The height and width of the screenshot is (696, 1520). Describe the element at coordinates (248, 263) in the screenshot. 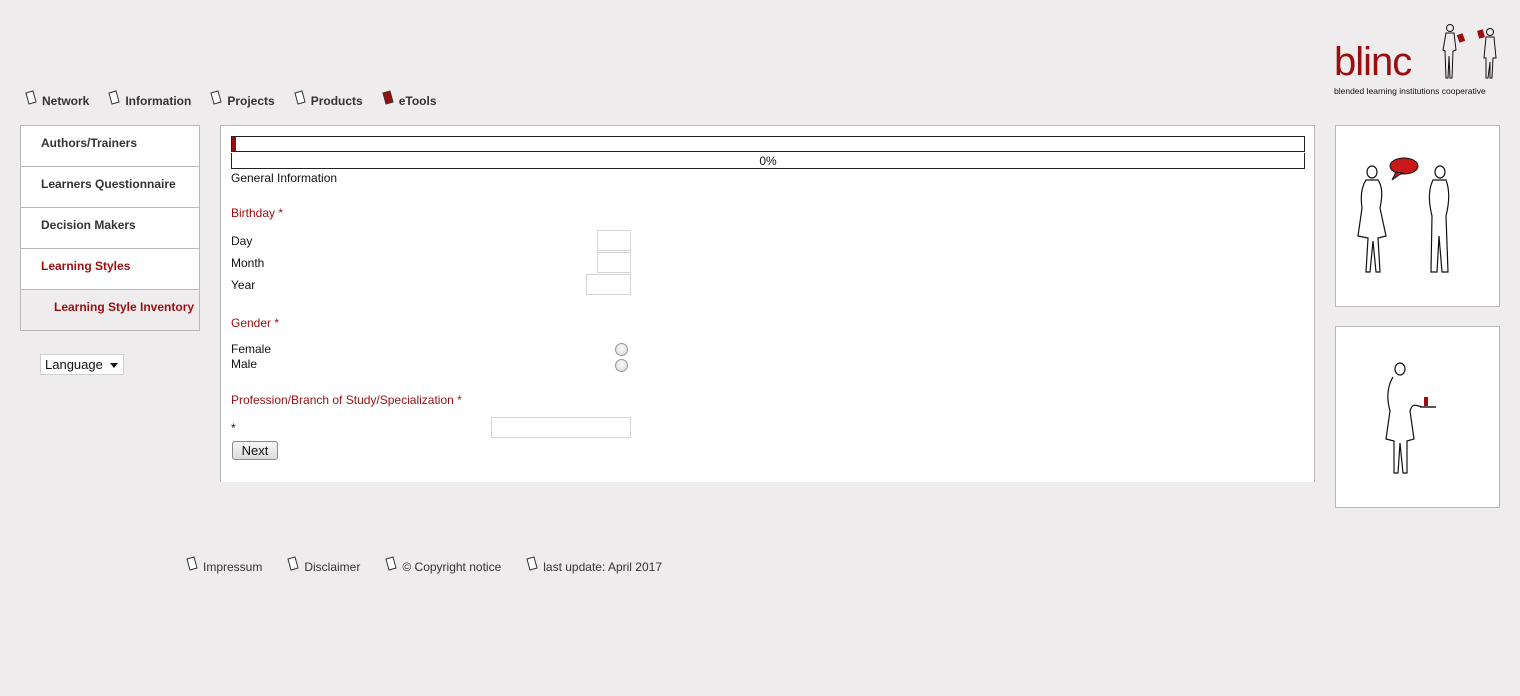

I see `month-label: Month` at that location.